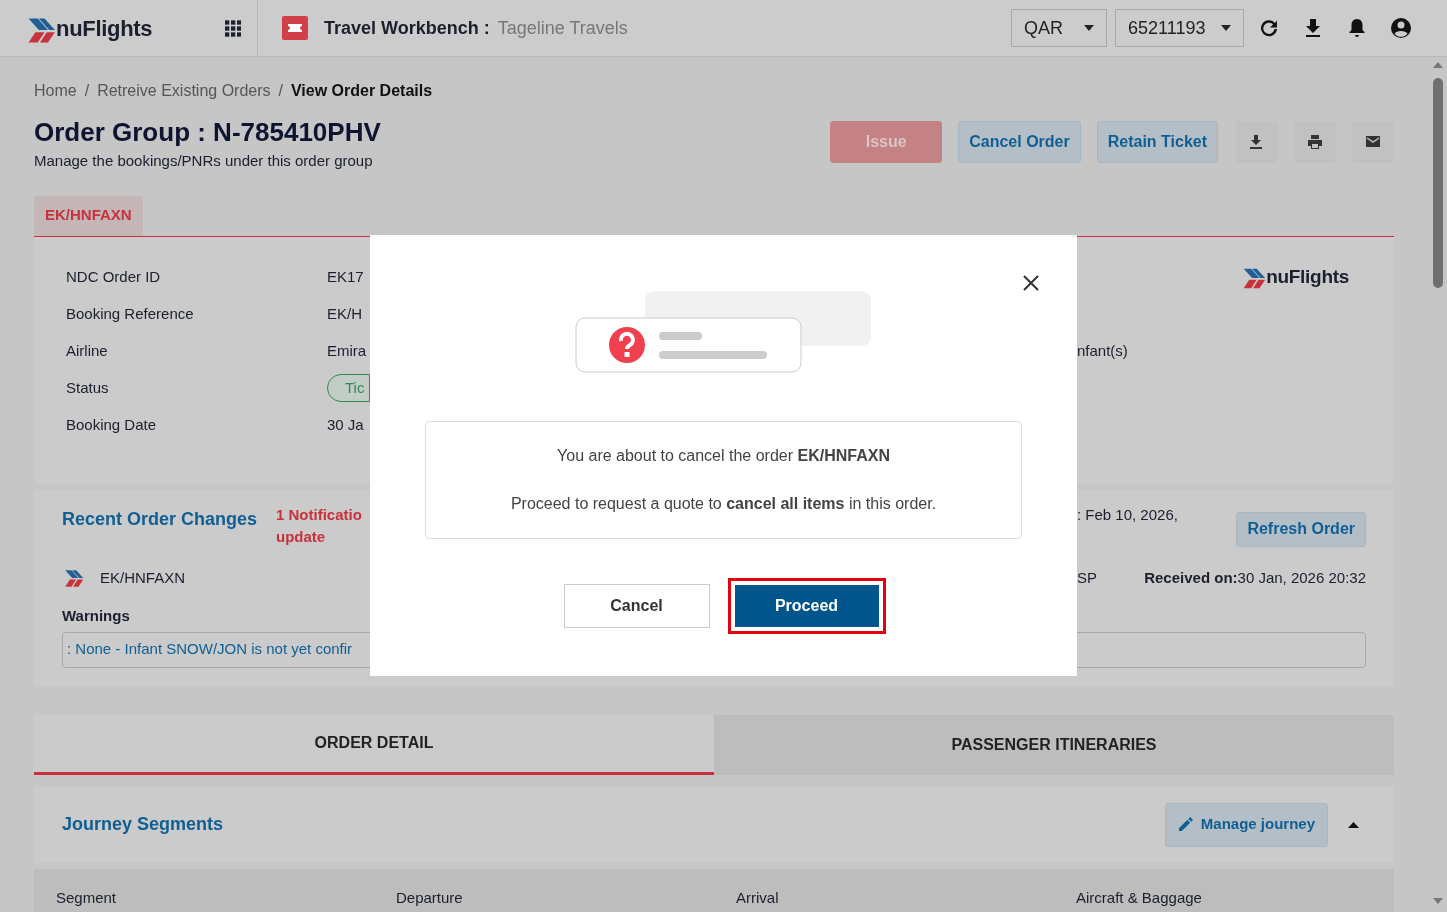 Image resolution: width=1447 pixels, height=912 pixels. What do you see at coordinates (87, 897) in the screenshot?
I see `column-header: Segment` at bounding box center [87, 897].